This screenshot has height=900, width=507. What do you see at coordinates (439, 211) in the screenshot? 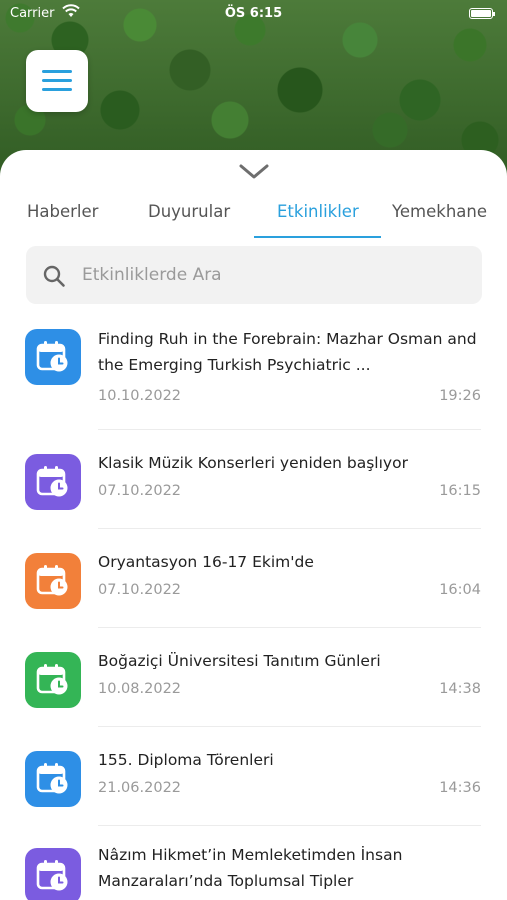
I see `tab-yemekhane: Yemekhane` at bounding box center [439, 211].